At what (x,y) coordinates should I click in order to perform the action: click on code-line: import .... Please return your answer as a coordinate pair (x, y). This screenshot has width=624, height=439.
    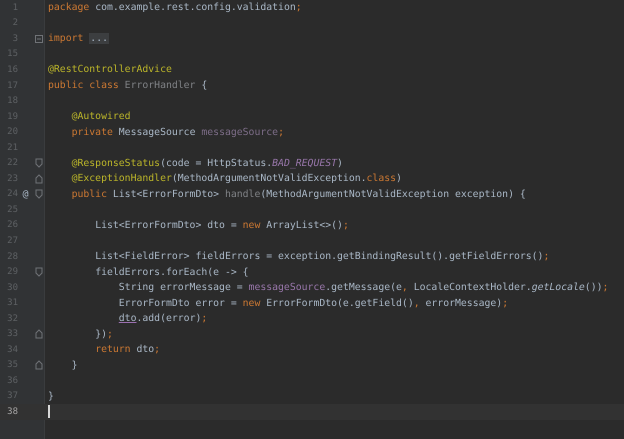
    Looking at the image, I should click on (78, 38).